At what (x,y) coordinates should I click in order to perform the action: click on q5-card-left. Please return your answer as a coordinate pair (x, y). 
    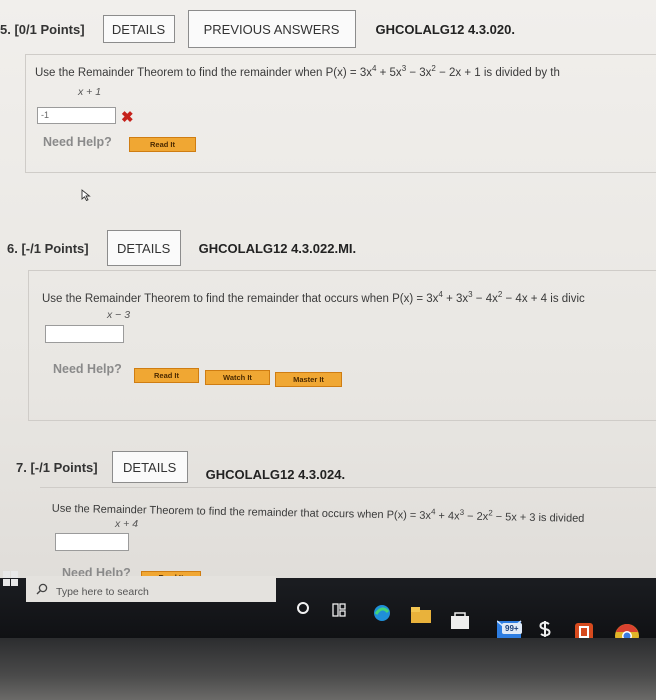
    Looking at the image, I should click on (25, 113).